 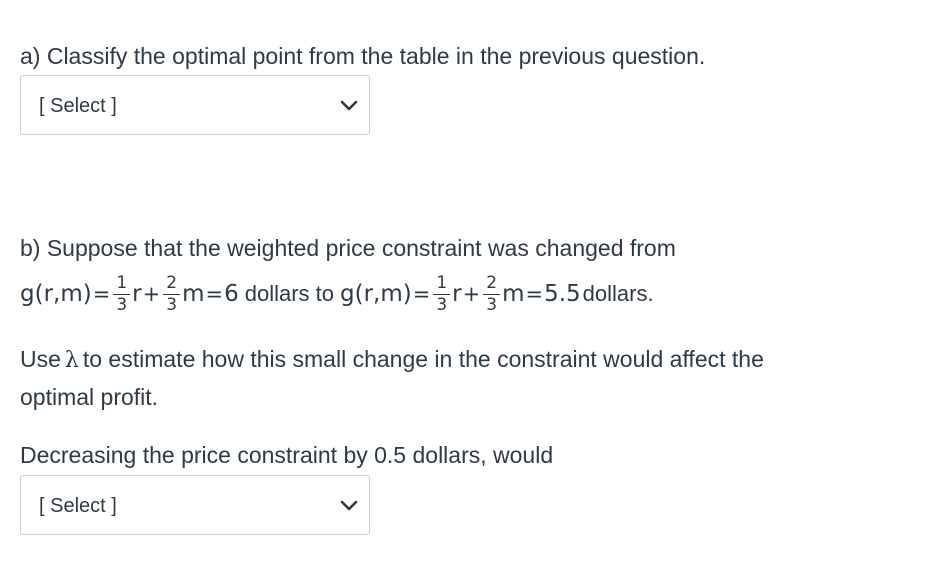 What do you see at coordinates (289, 293) in the screenshot?
I see `mid-text: dollars to` at bounding box center [289, 293].